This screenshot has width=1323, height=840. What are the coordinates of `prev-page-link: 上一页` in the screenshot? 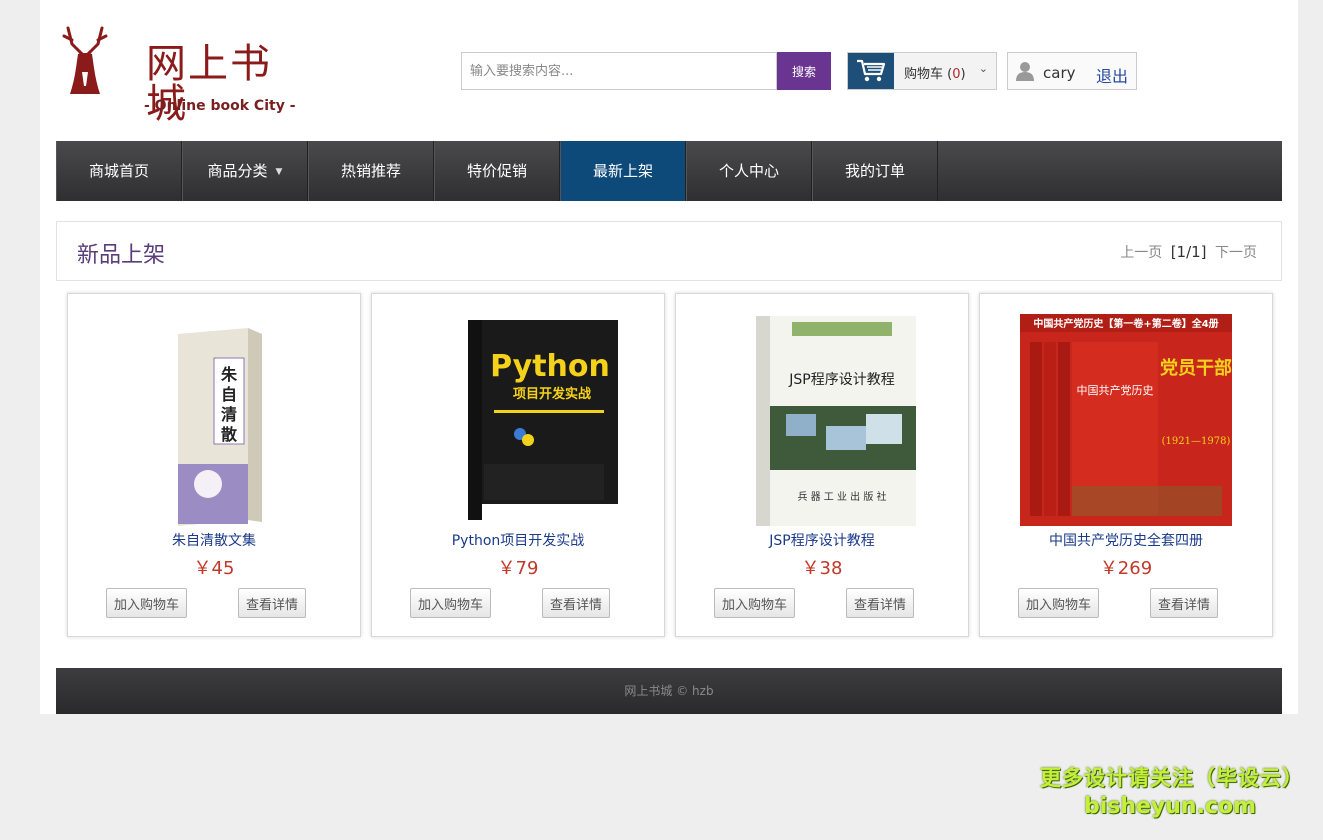 It's located at (1141, 253).